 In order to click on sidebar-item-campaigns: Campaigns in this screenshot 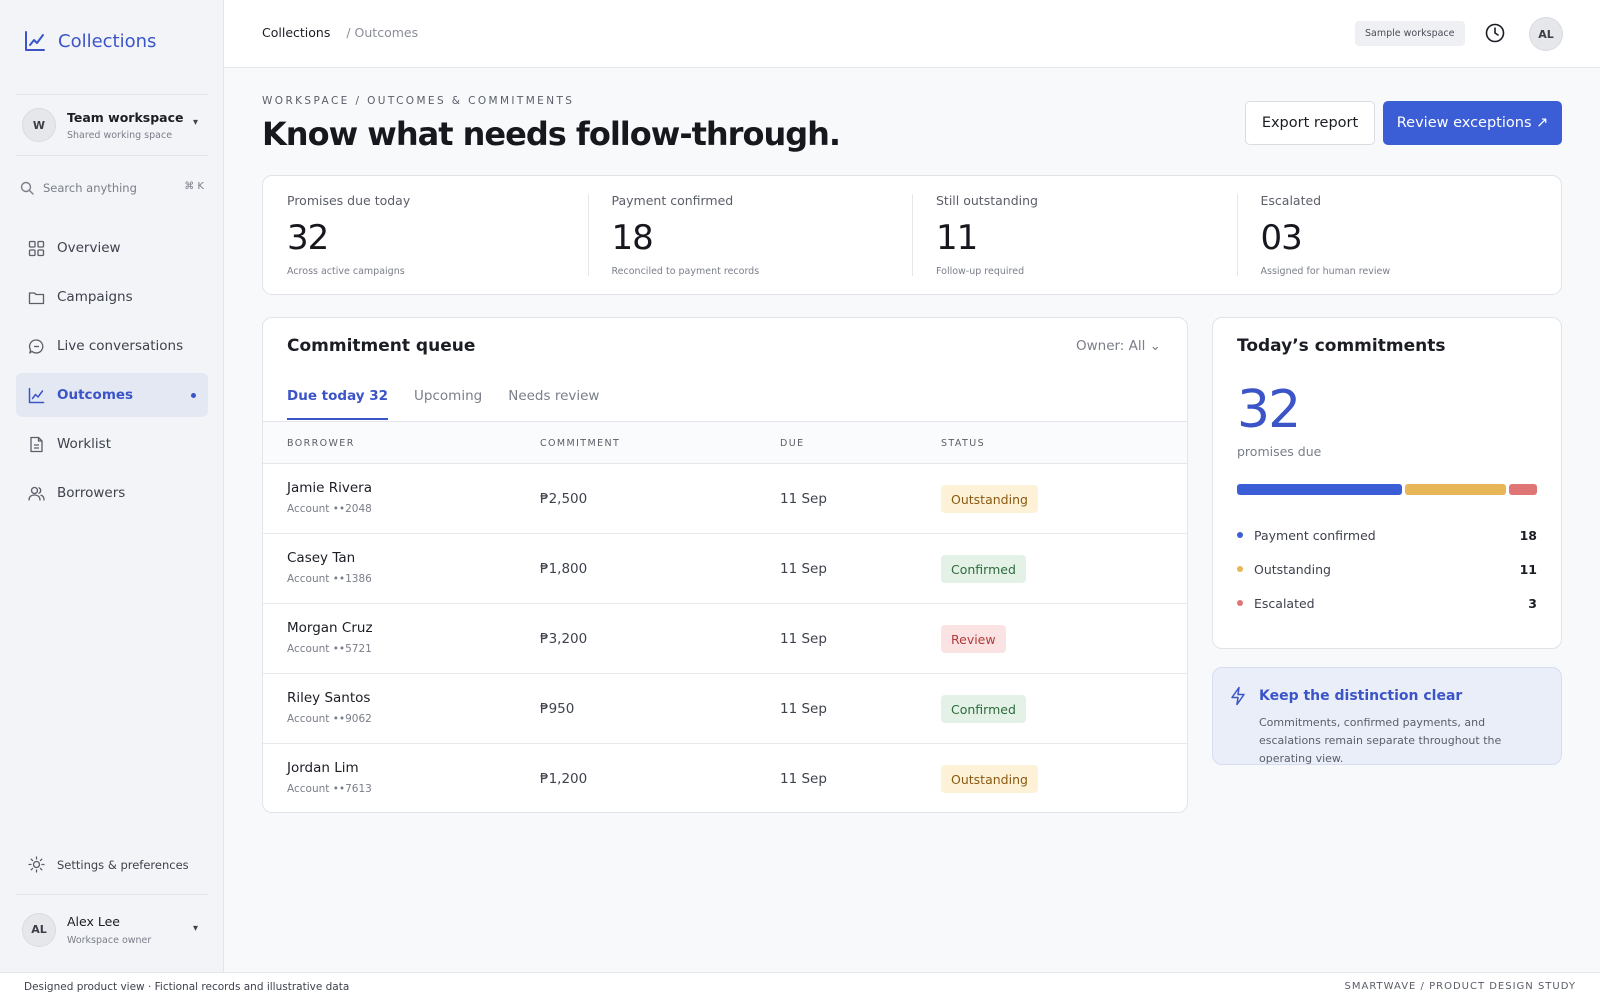, I will do `click(112, 297)`.